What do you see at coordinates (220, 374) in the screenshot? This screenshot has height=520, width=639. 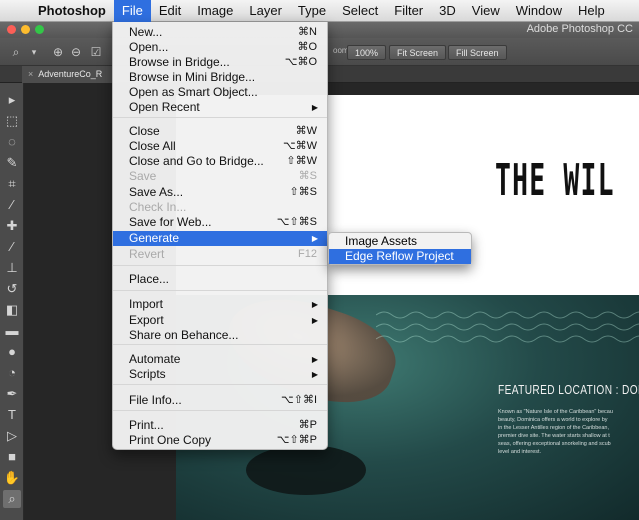 I see `file-menu-item-scripts: Scripts ▶` at bounding box center [220, 374].